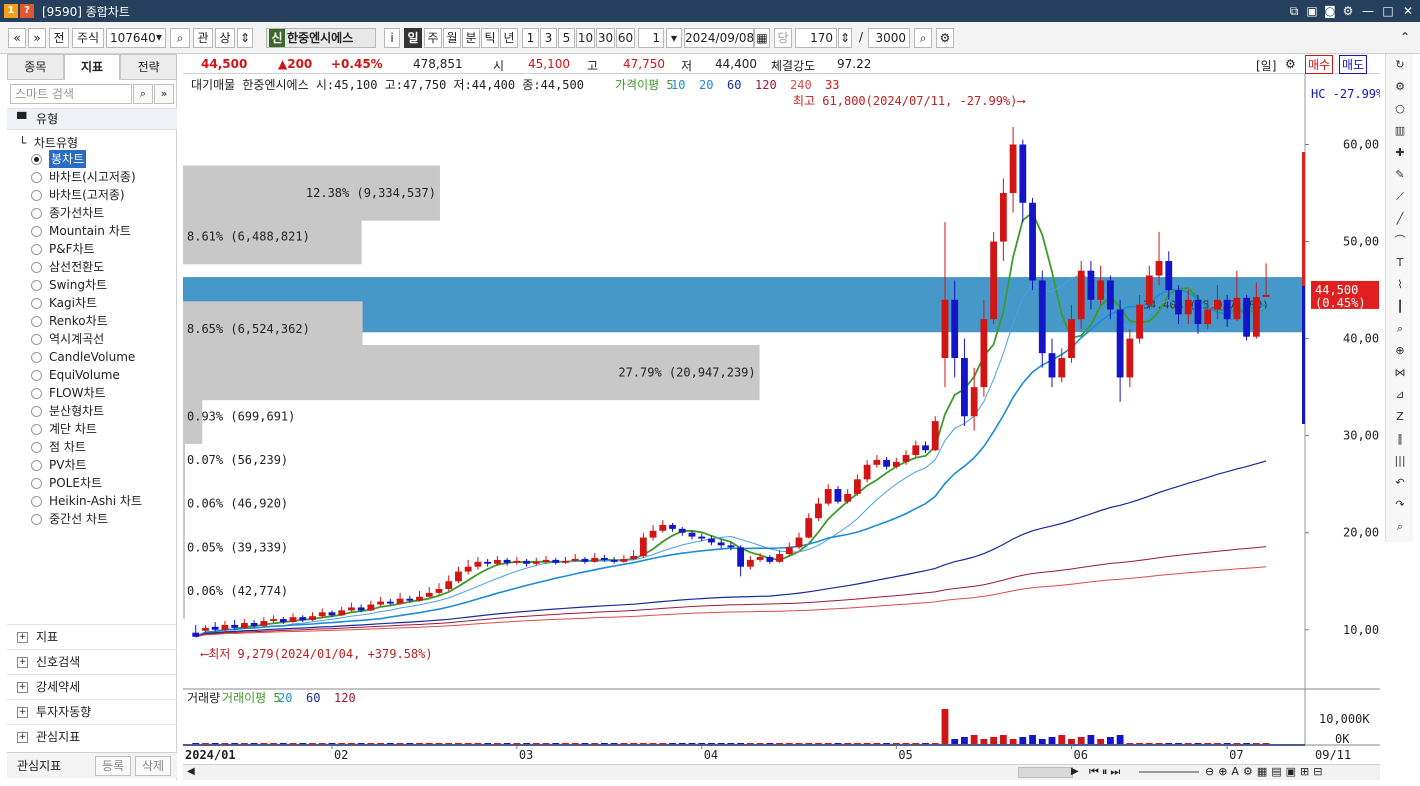 Image resolution: width=1420 pixels, height=786 pixels. What do you see at coordinates (48, 142) in the screenshot?
I see `tree-chart-type: └ 차트유형` at bounding box center [48, 142].